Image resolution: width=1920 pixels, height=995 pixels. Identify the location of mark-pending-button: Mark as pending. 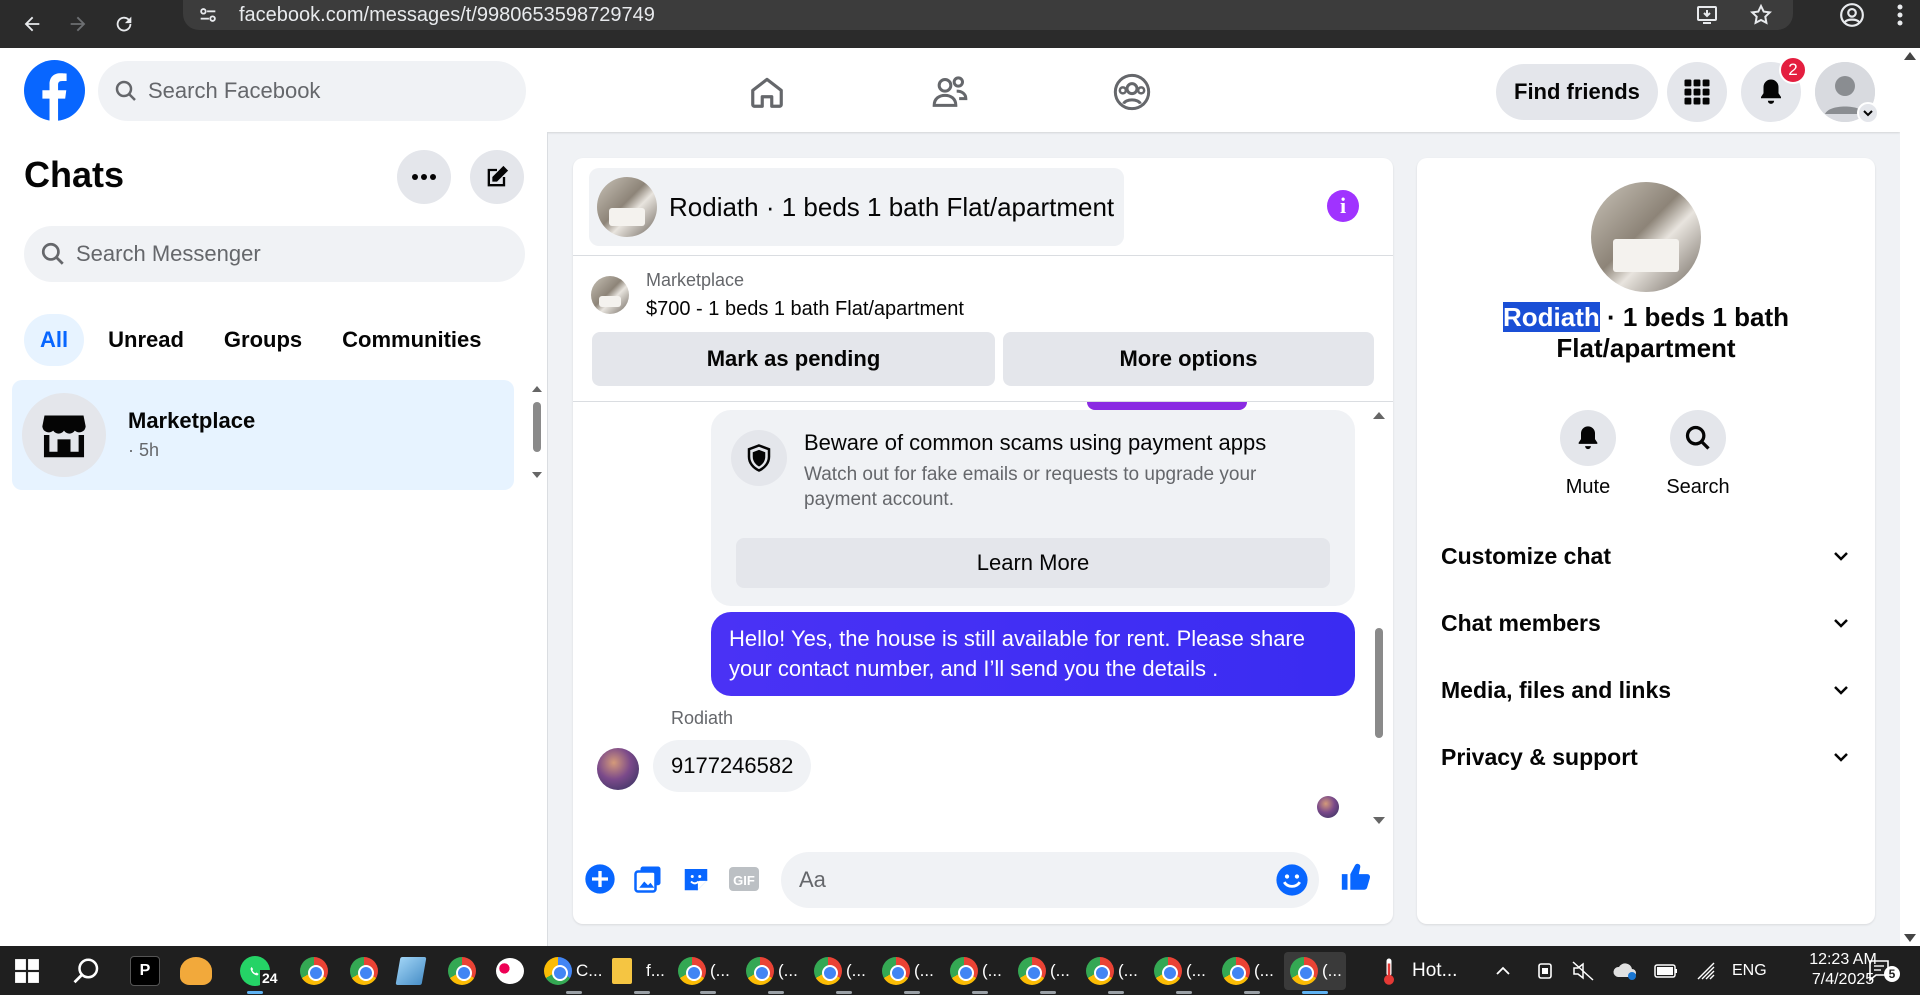
(793, 359).